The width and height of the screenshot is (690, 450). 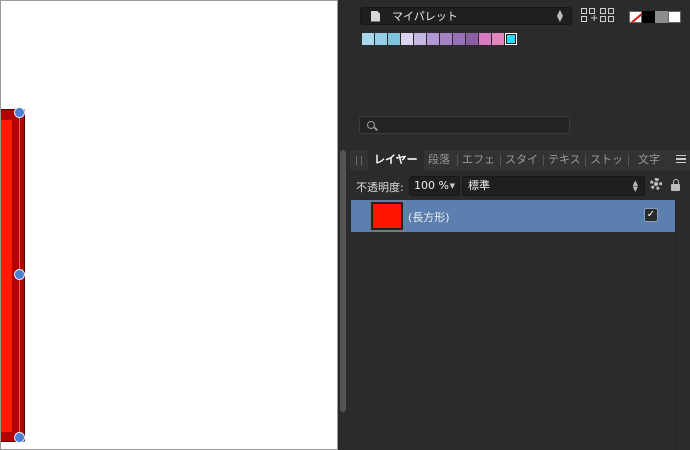 I want to click on search-input, so click(x=472, y=125).